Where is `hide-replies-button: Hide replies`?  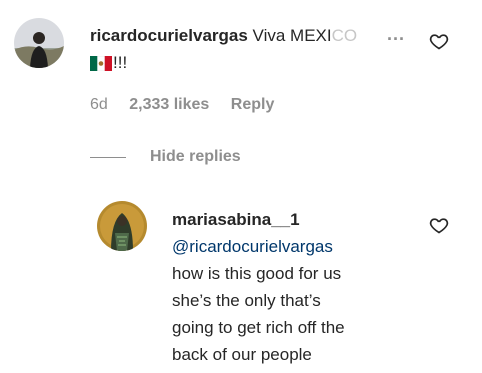
hide-replies-button: Hide replies is located at coordinates (195, 157).